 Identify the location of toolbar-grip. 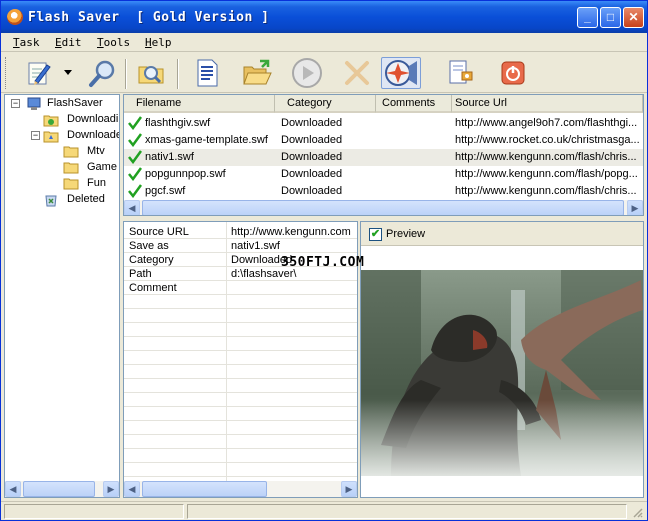
(6, 73).